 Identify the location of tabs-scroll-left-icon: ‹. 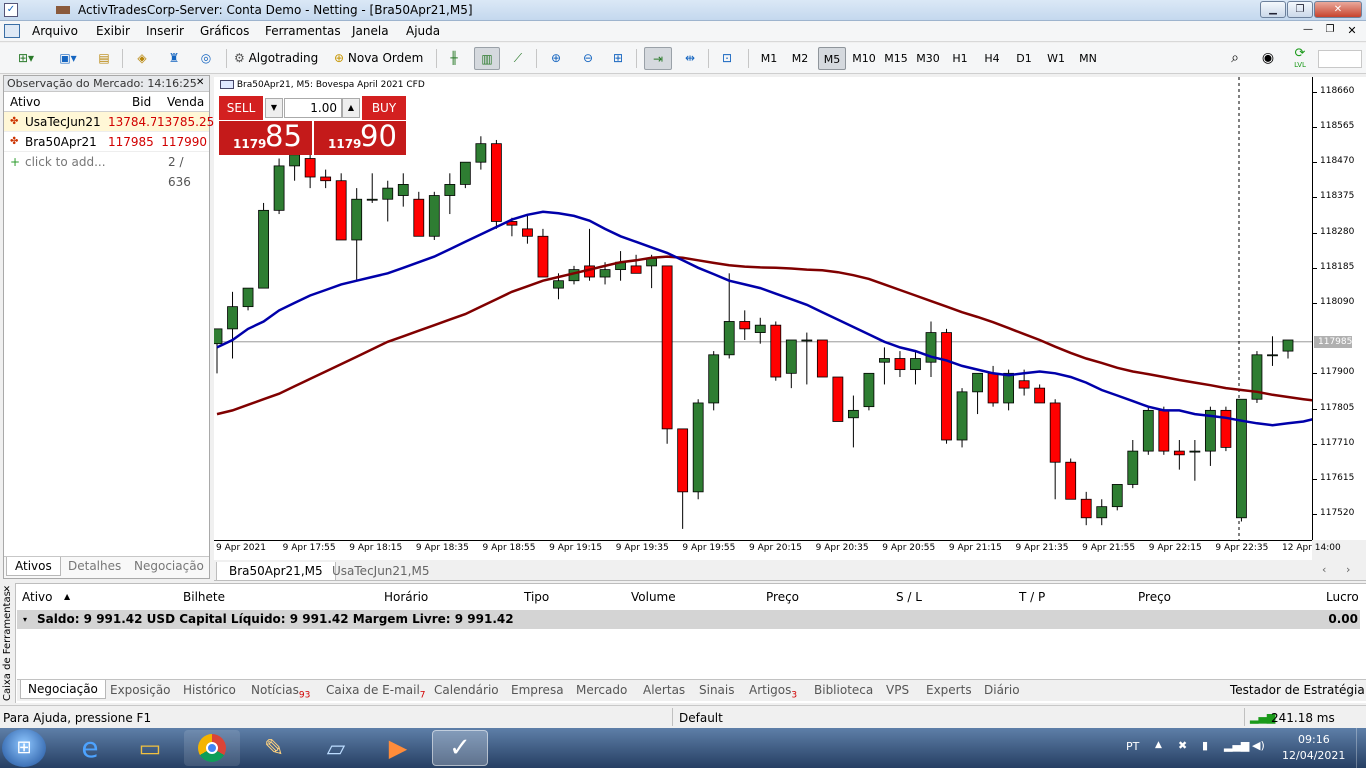
(1324, 569).